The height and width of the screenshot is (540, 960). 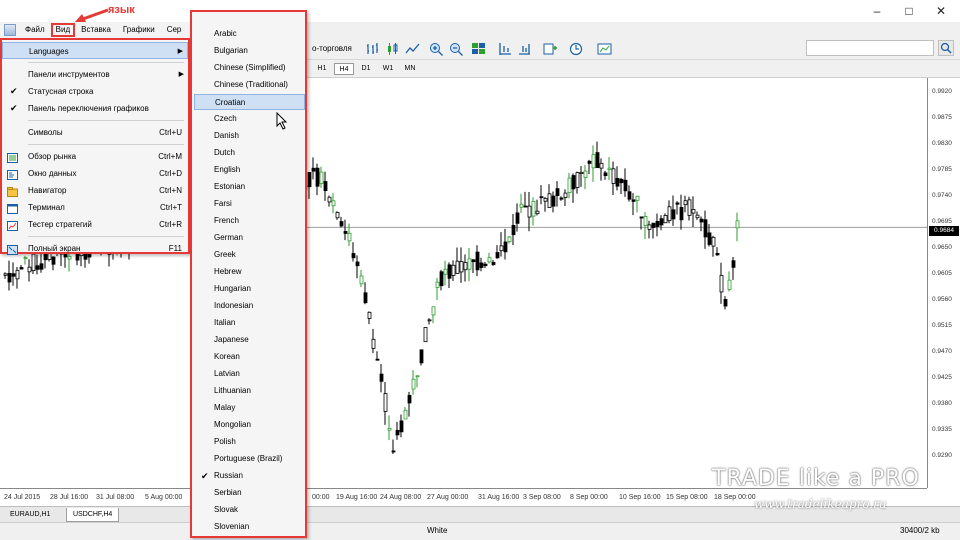 What do you see at coordinates (249, 408) in the screenshot?
I see `language-item: Malay` at bounding box center [249, 408].